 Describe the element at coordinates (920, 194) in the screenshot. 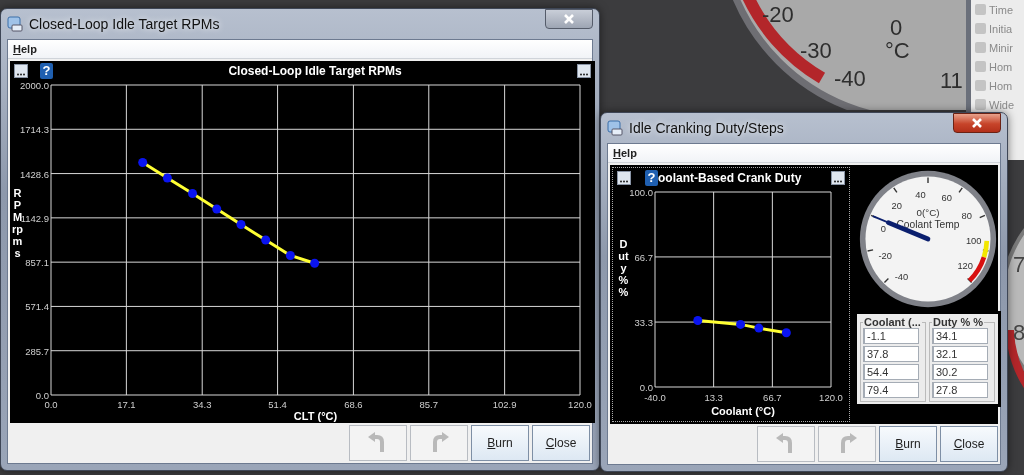

I see `gauge-label: 40` at that location.